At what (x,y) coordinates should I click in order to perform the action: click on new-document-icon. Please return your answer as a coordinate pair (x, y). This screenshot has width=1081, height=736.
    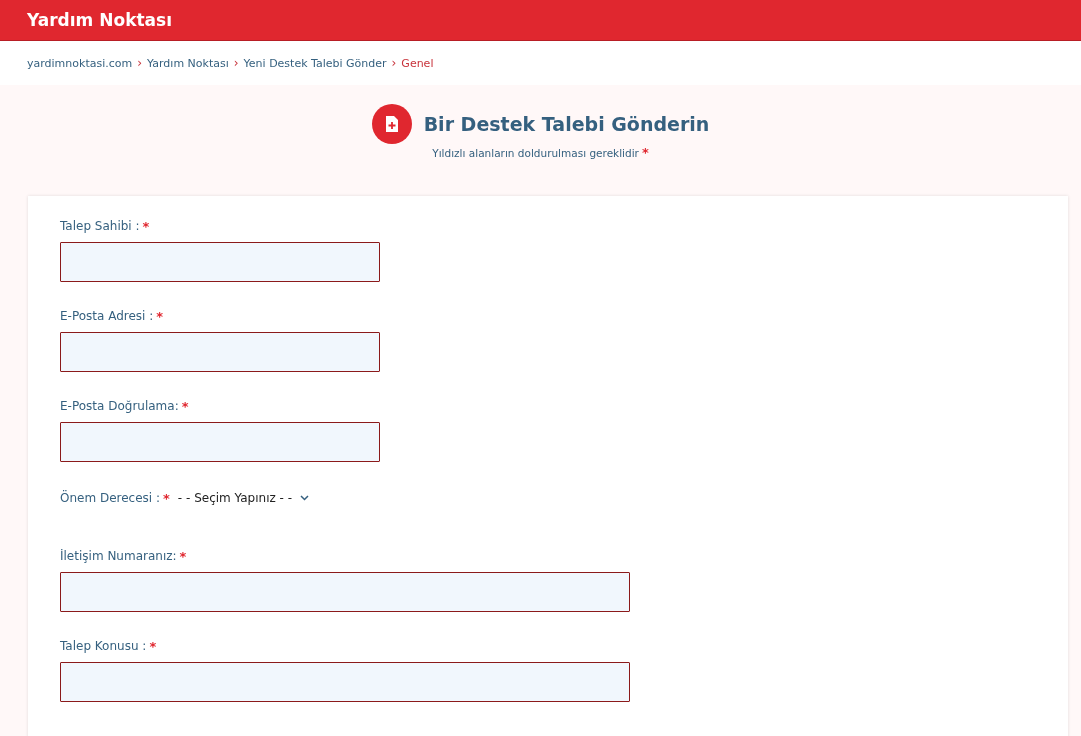
    Looking at the image, I should click on (391, 124).